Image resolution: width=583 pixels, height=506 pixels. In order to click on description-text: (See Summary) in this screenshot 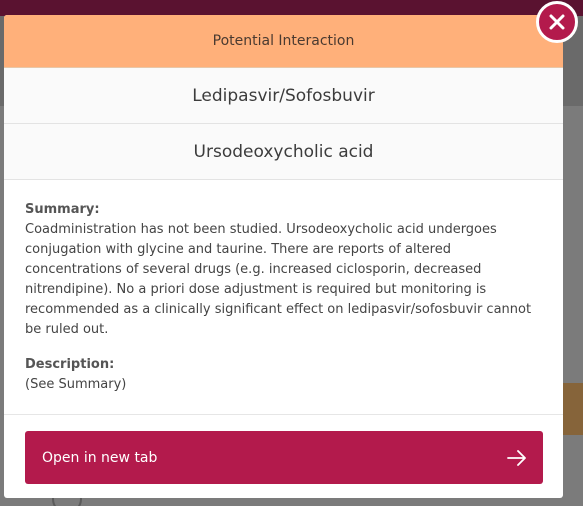, I will do `click(76, 384)`.